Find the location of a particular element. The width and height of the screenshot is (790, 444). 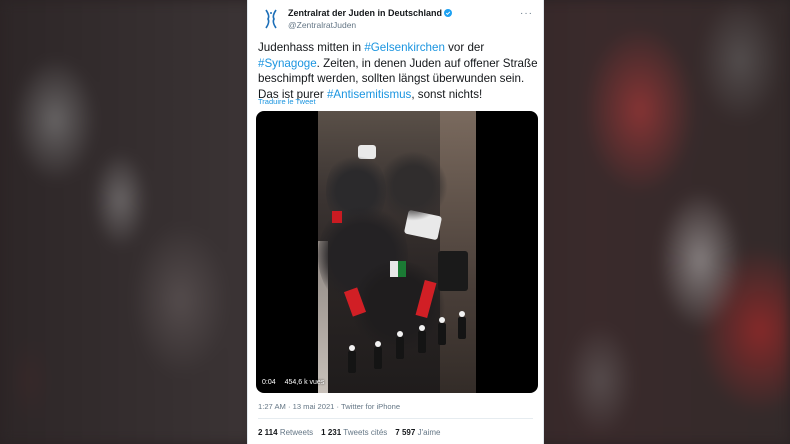

quotes-count: 1 231 is located at coordinates (331, 432).